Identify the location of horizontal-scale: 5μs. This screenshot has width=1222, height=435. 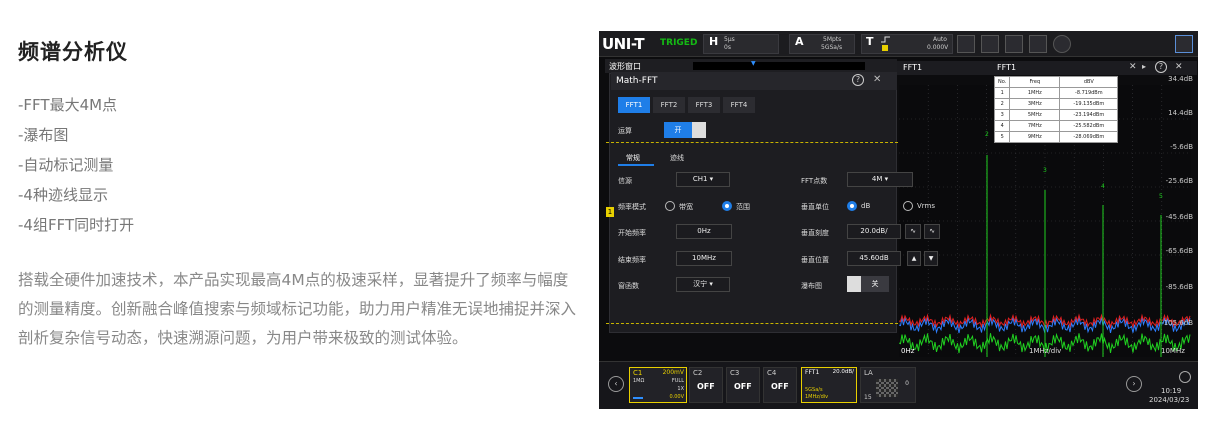
(729, 39).